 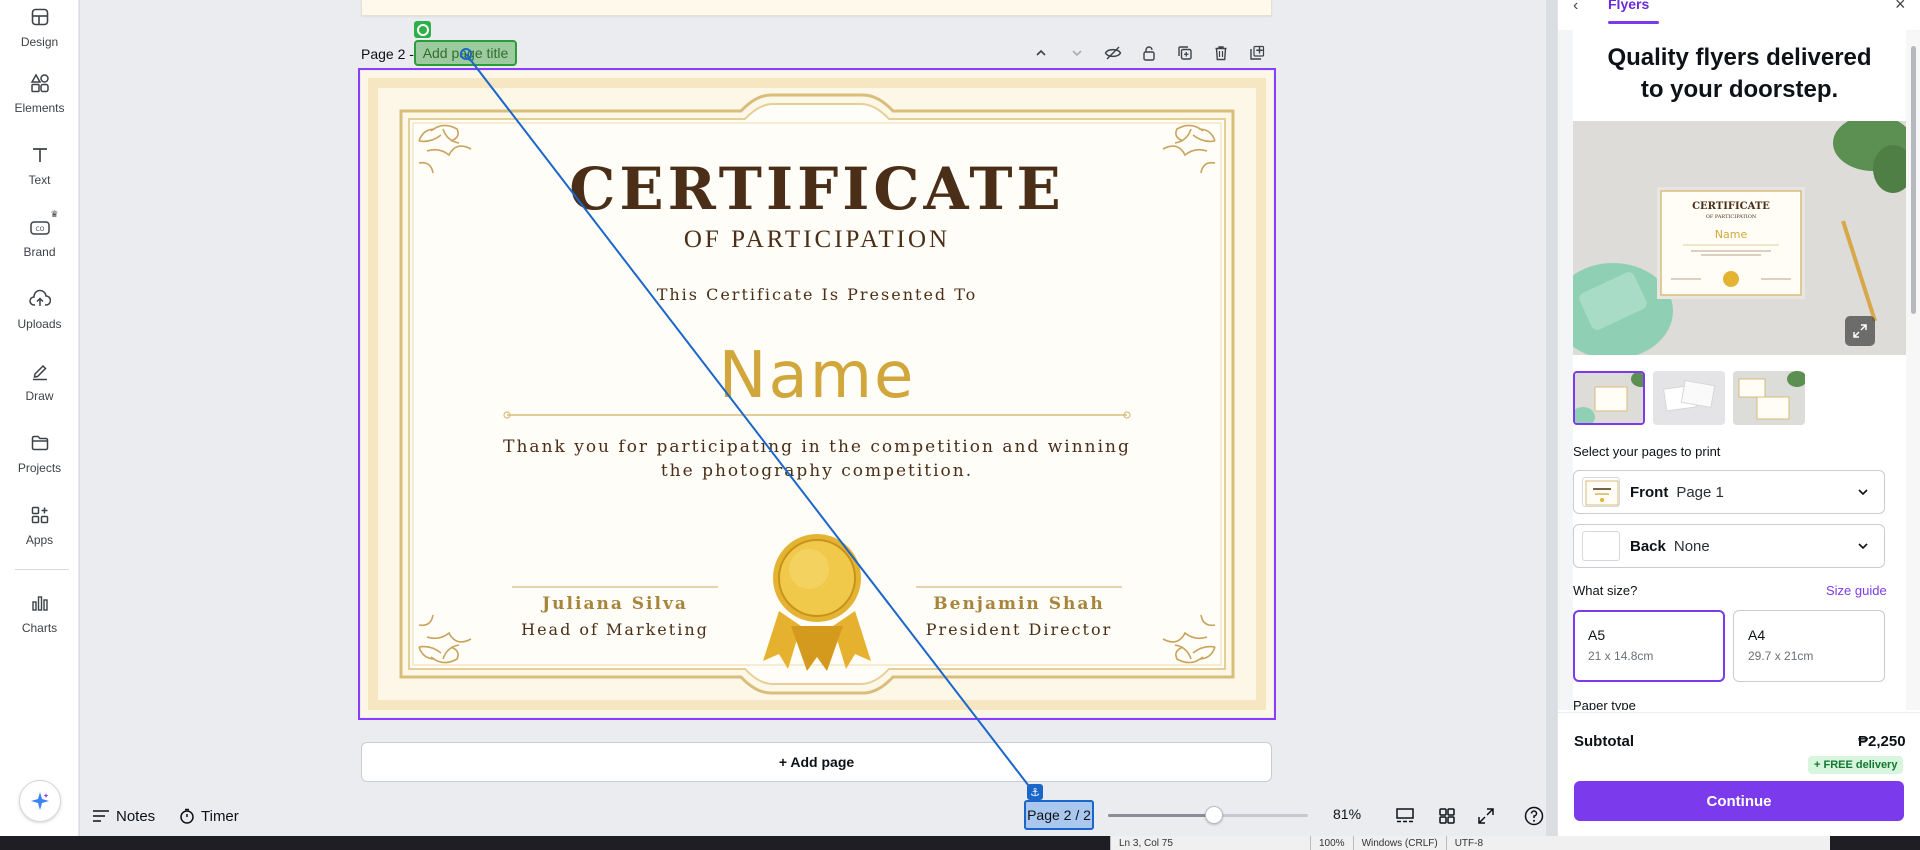 What do you see at coordinates (816, 762) in the screenshot?
I see `add-page-button: + Add page` at bounding box center [816, 762].